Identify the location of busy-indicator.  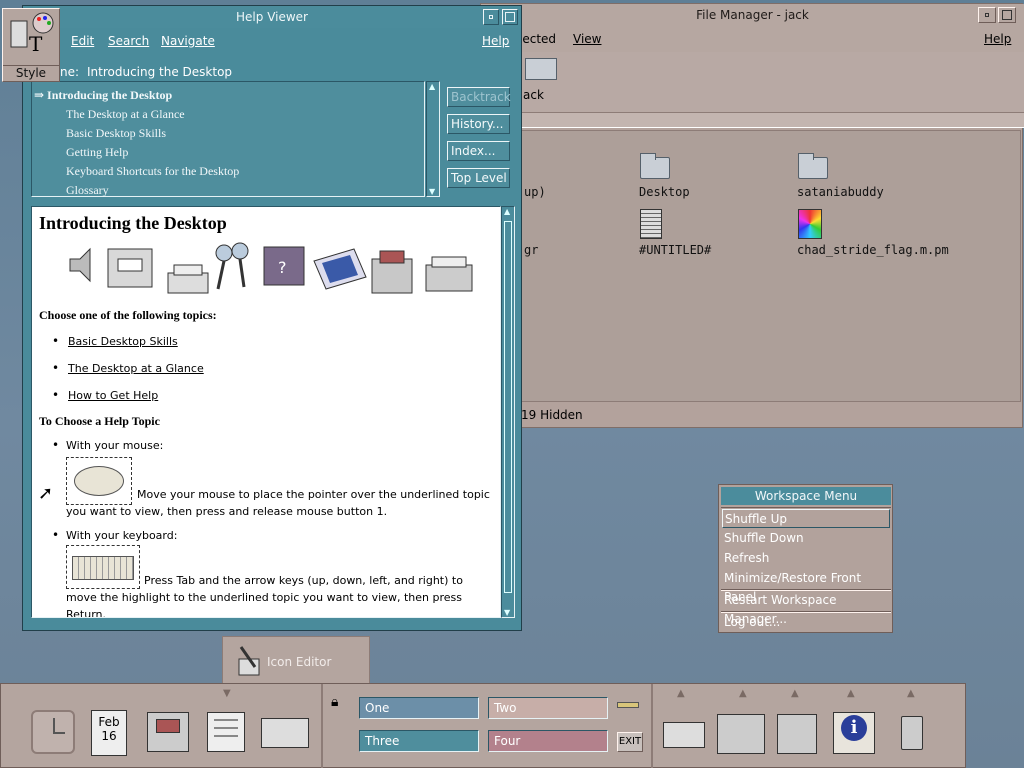
(628, 705).